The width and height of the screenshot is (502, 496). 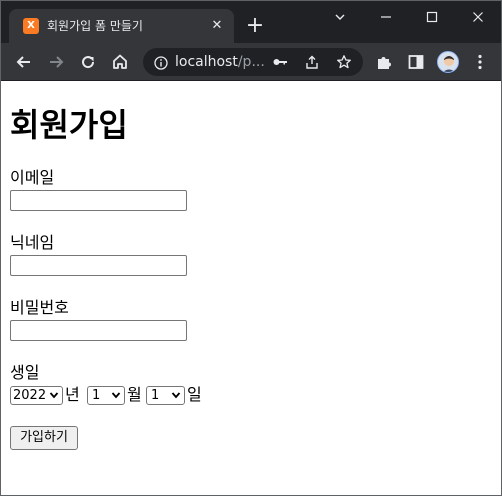 I want to click on email-field, so click(x=98, y=200).